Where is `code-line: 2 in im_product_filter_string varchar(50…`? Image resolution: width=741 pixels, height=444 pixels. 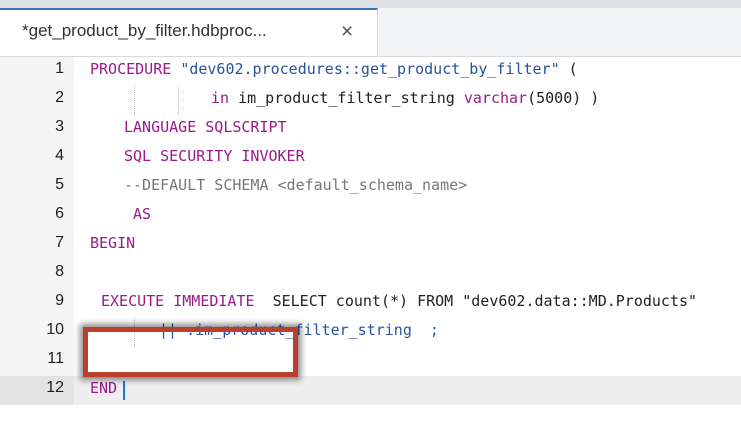 code-line: 2 in im_product_filter_string varchar(50… is located at coordinates (370, 100).